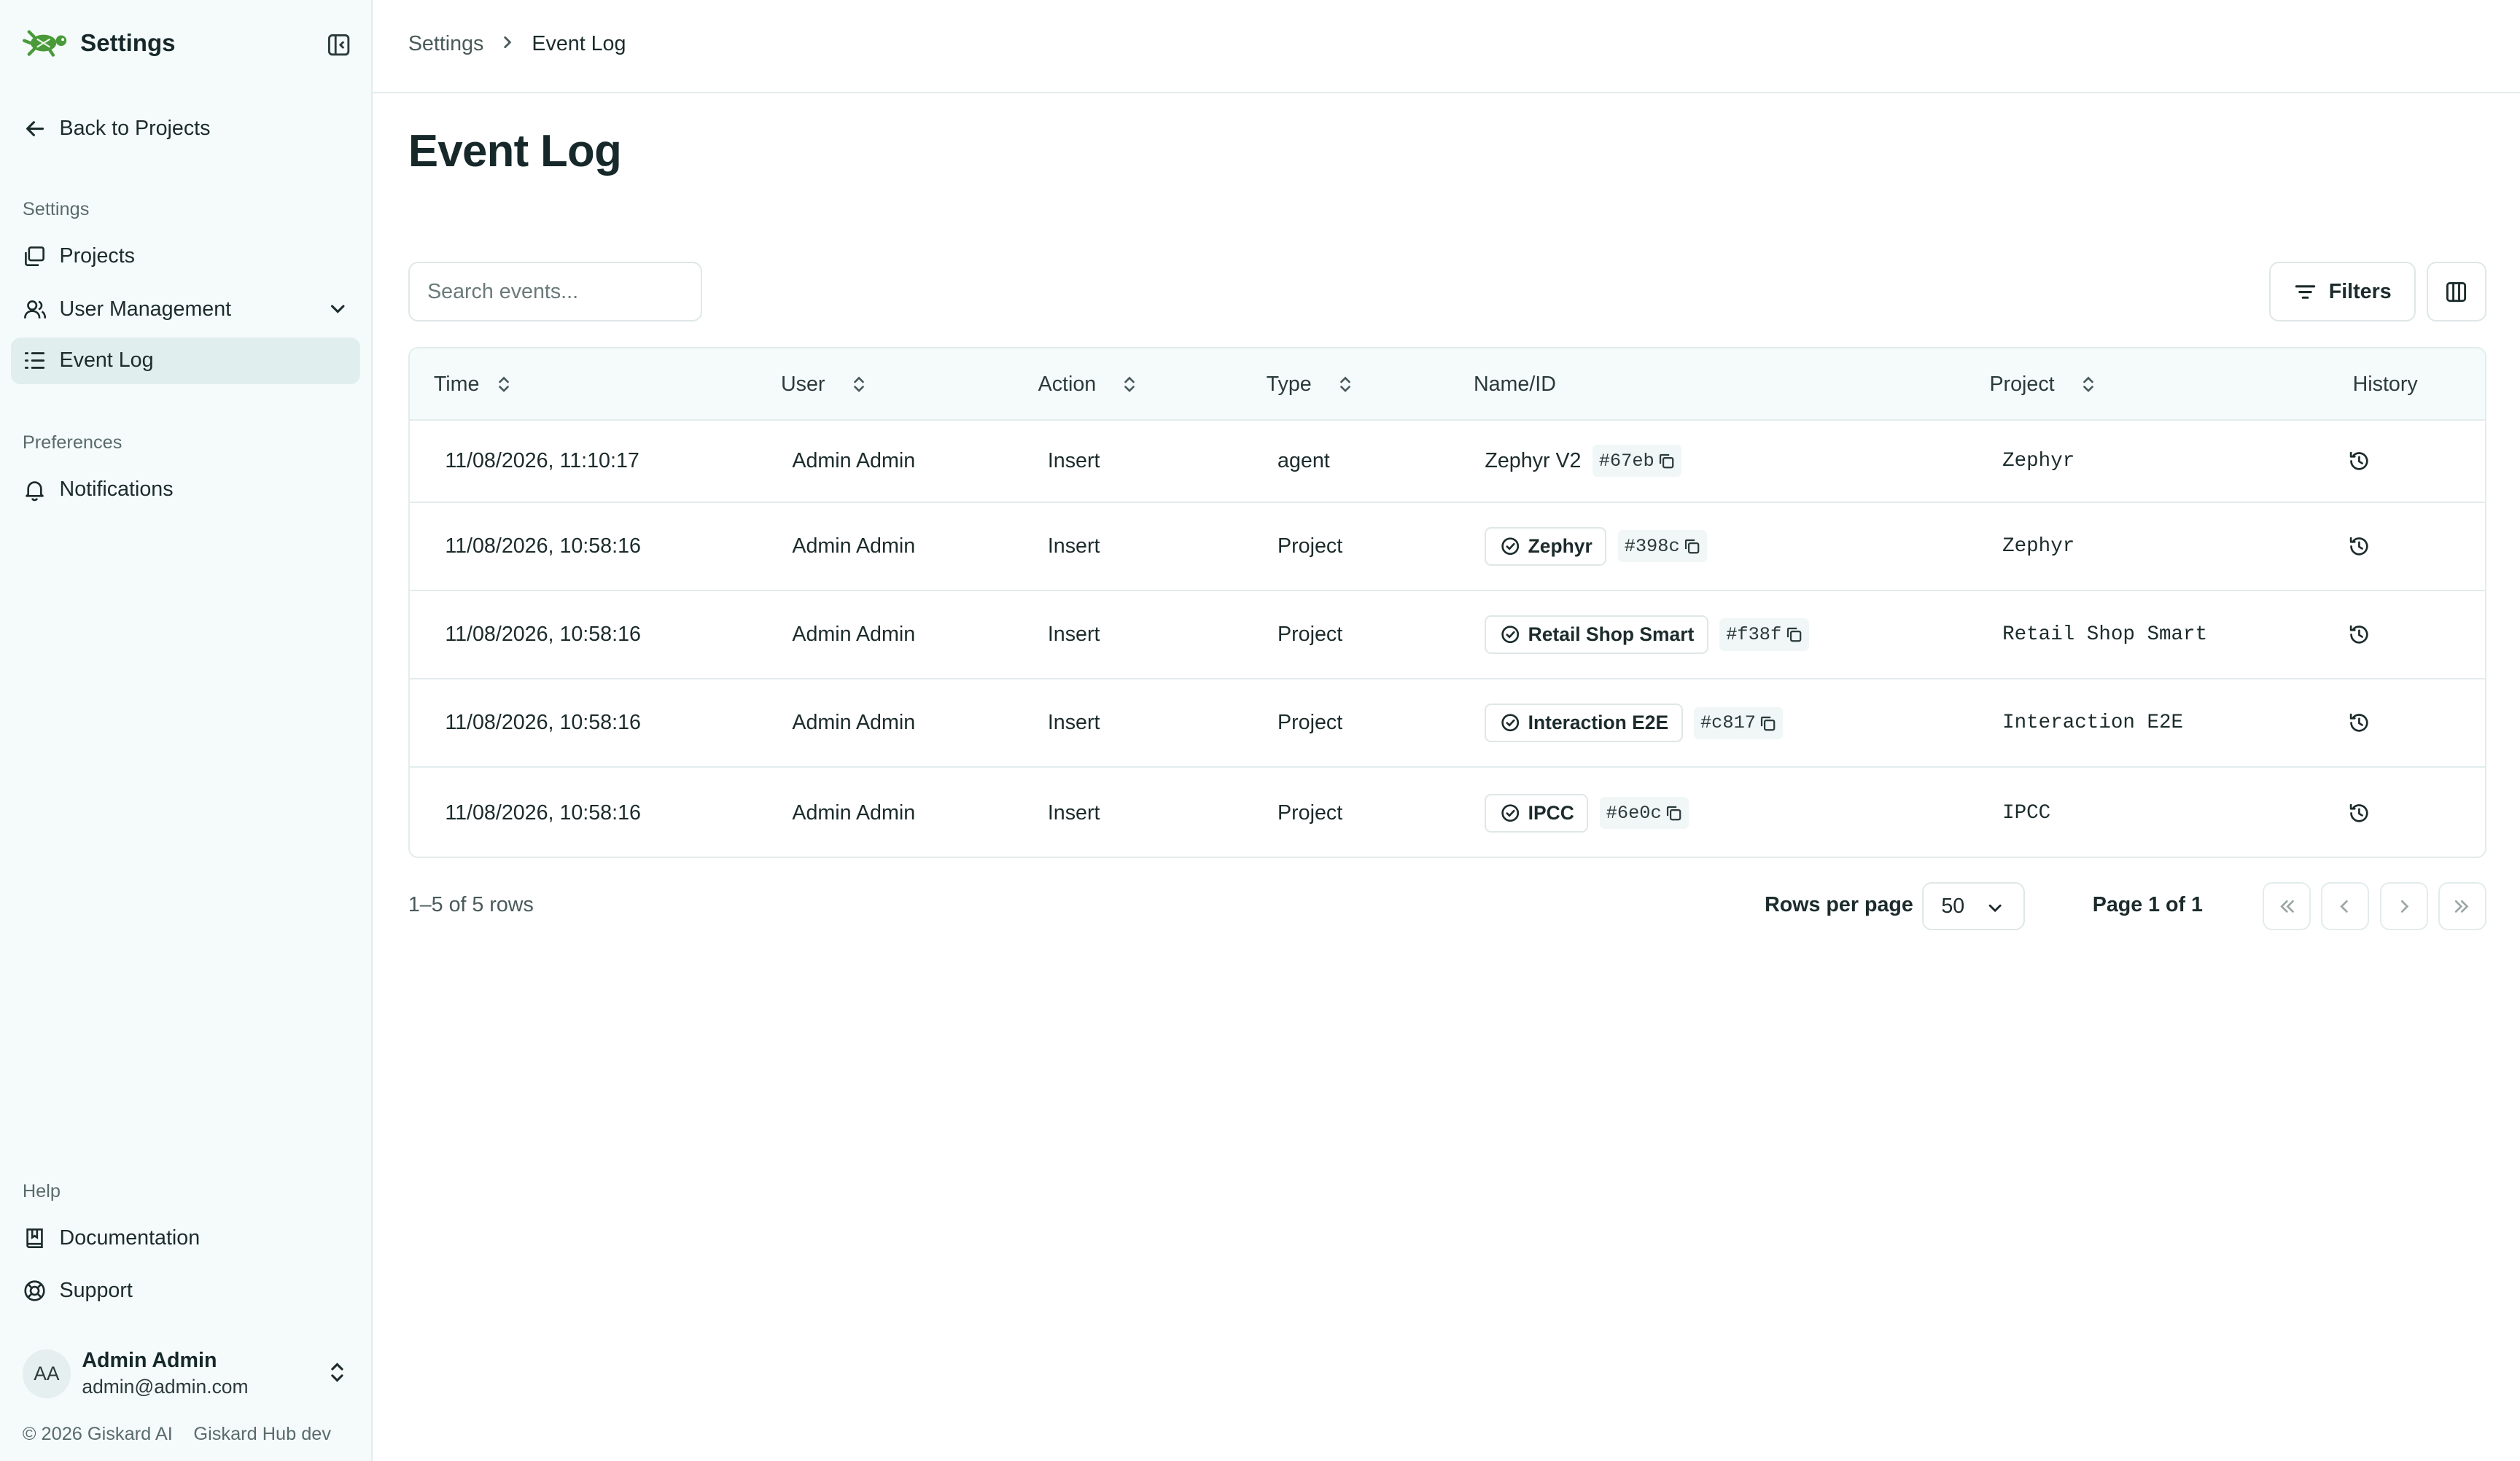 The width and height of the screenshot is (2520, 1461). I want to click on rows-per-page-value: 50, so click(1953, 906).